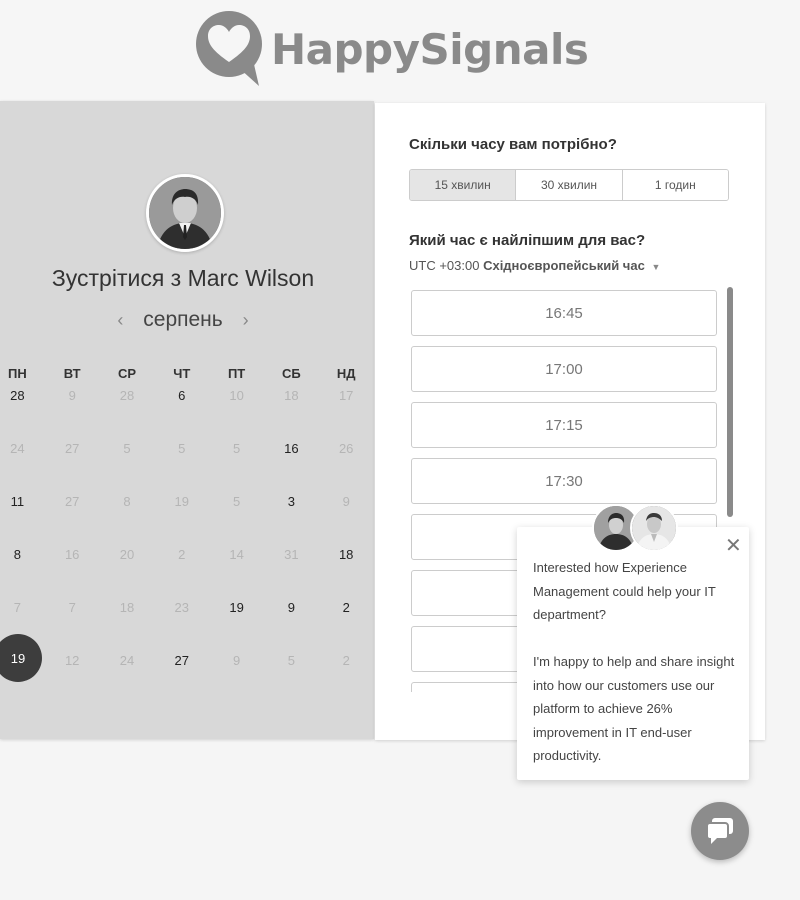  I want to click on caret-down-icon: ▼, so click(656, 267).